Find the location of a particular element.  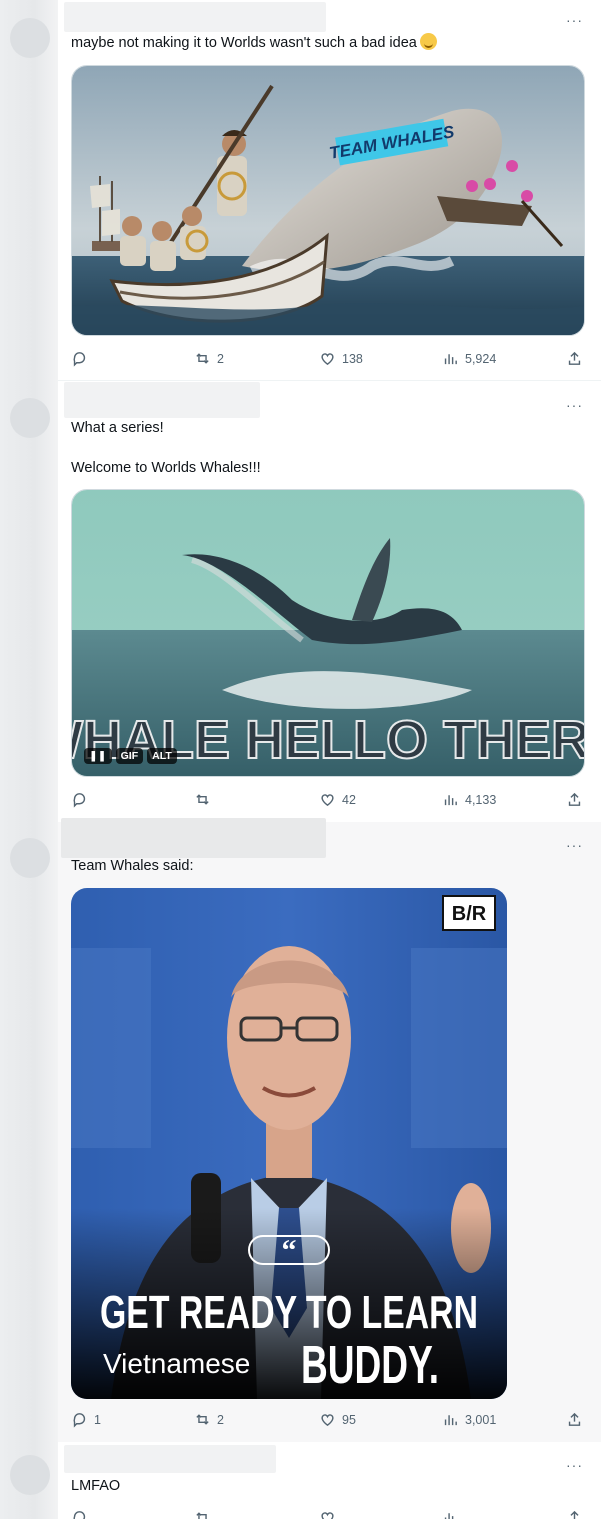

gif-badge: GIF is located at coordinates (129, 756).